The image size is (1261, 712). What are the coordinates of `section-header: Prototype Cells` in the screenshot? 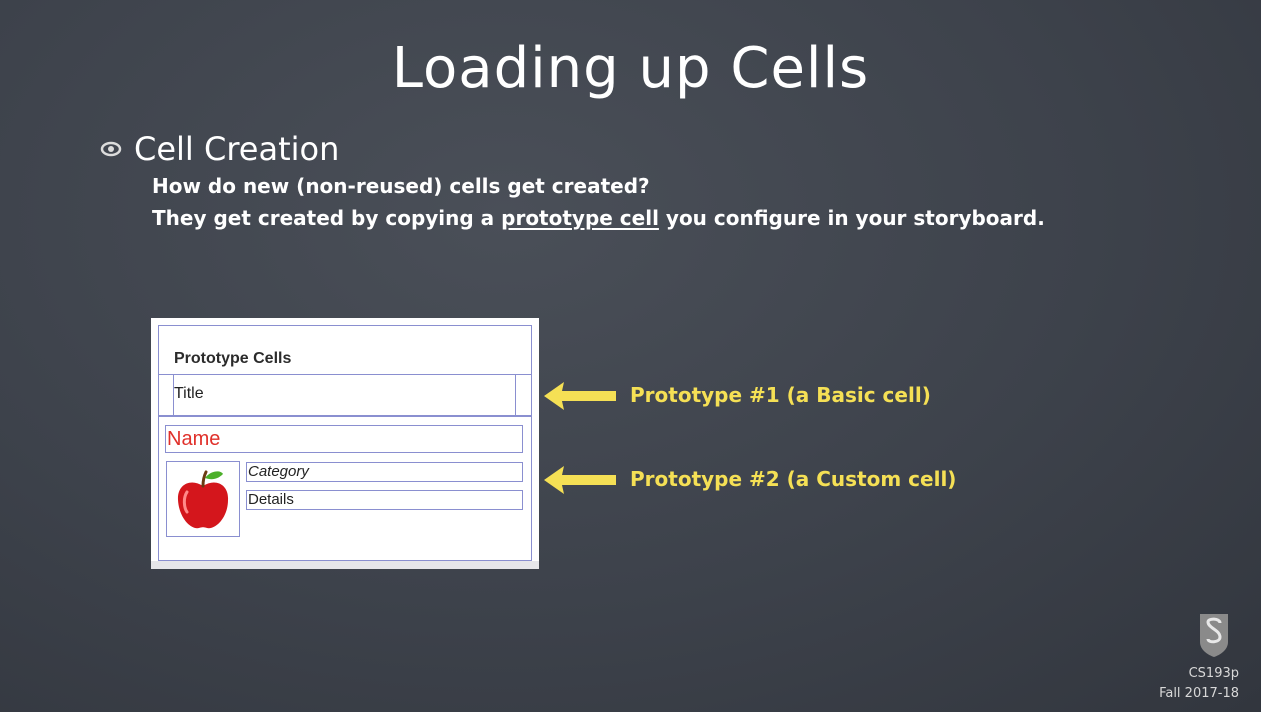 It's located at (233, 358).